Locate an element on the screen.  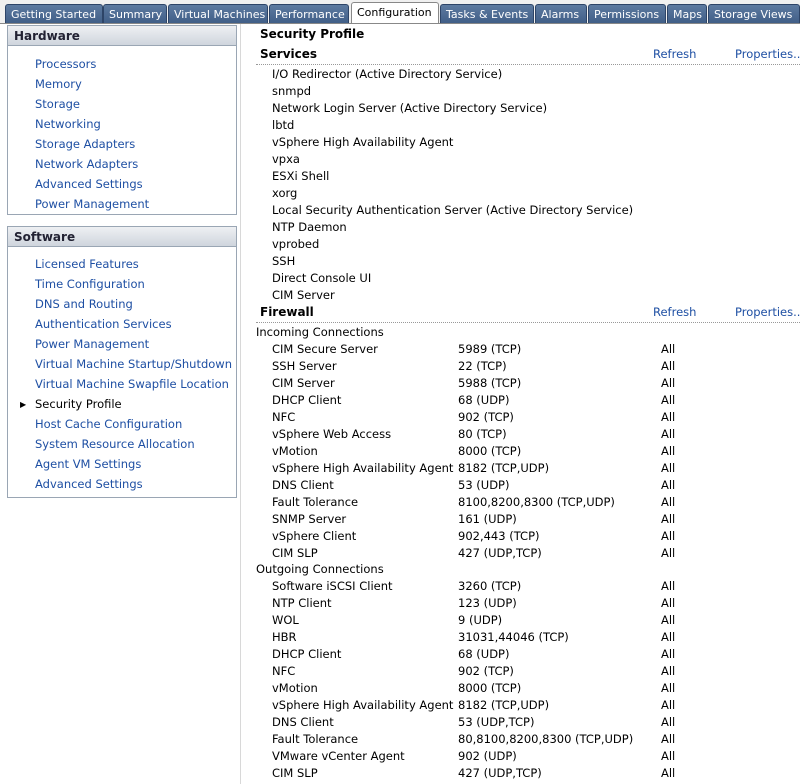
sw-item-system-resource-allocation: System Resource Allocation is located at coordinates (115, 444).